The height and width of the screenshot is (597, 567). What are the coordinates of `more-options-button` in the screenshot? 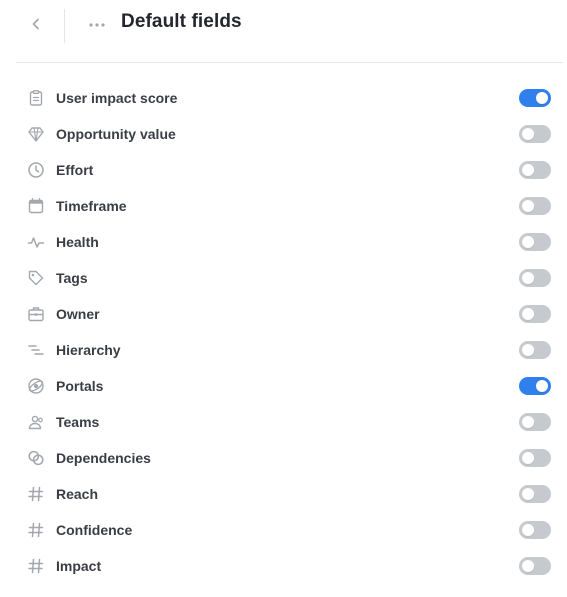 It's located at (97, 24).